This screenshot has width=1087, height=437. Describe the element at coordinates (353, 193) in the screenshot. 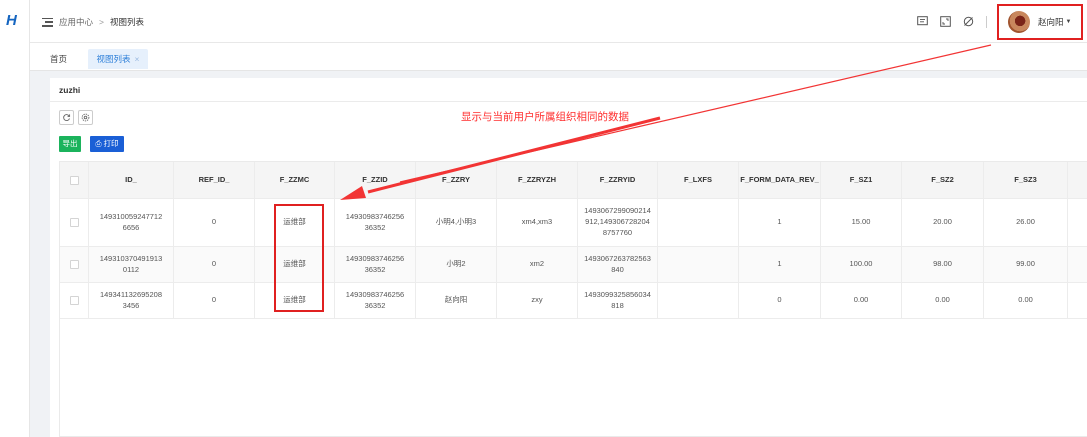

I see `arrow-head` at that location.